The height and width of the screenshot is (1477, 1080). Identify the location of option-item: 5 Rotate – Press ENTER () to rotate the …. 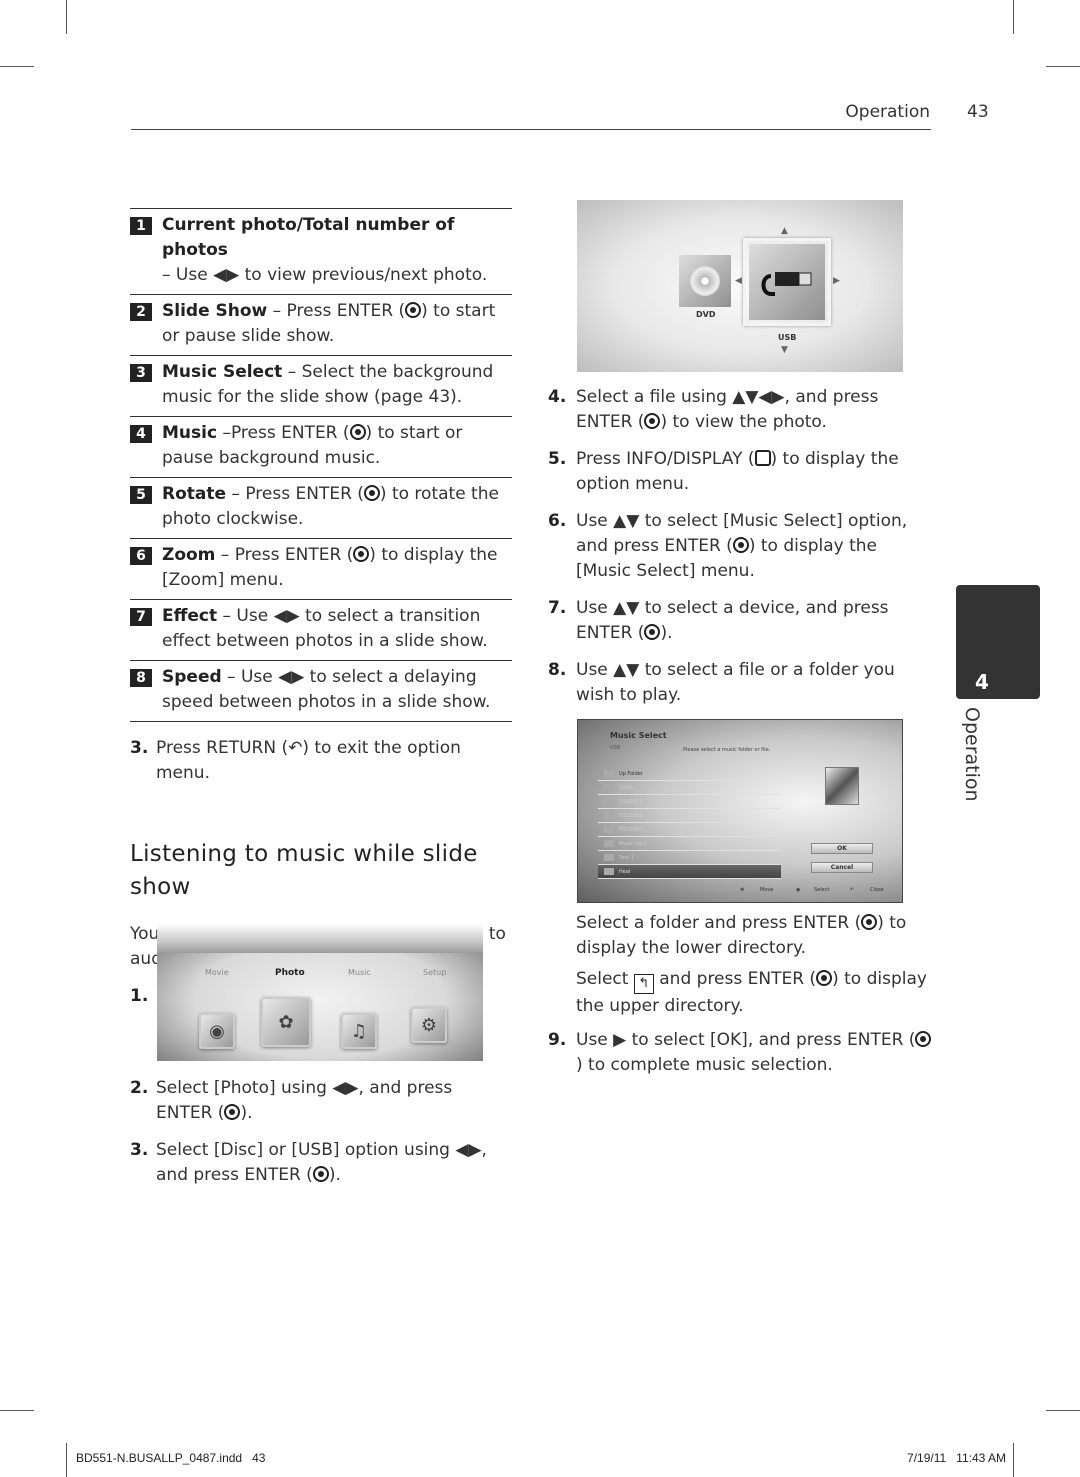
(321, 507).